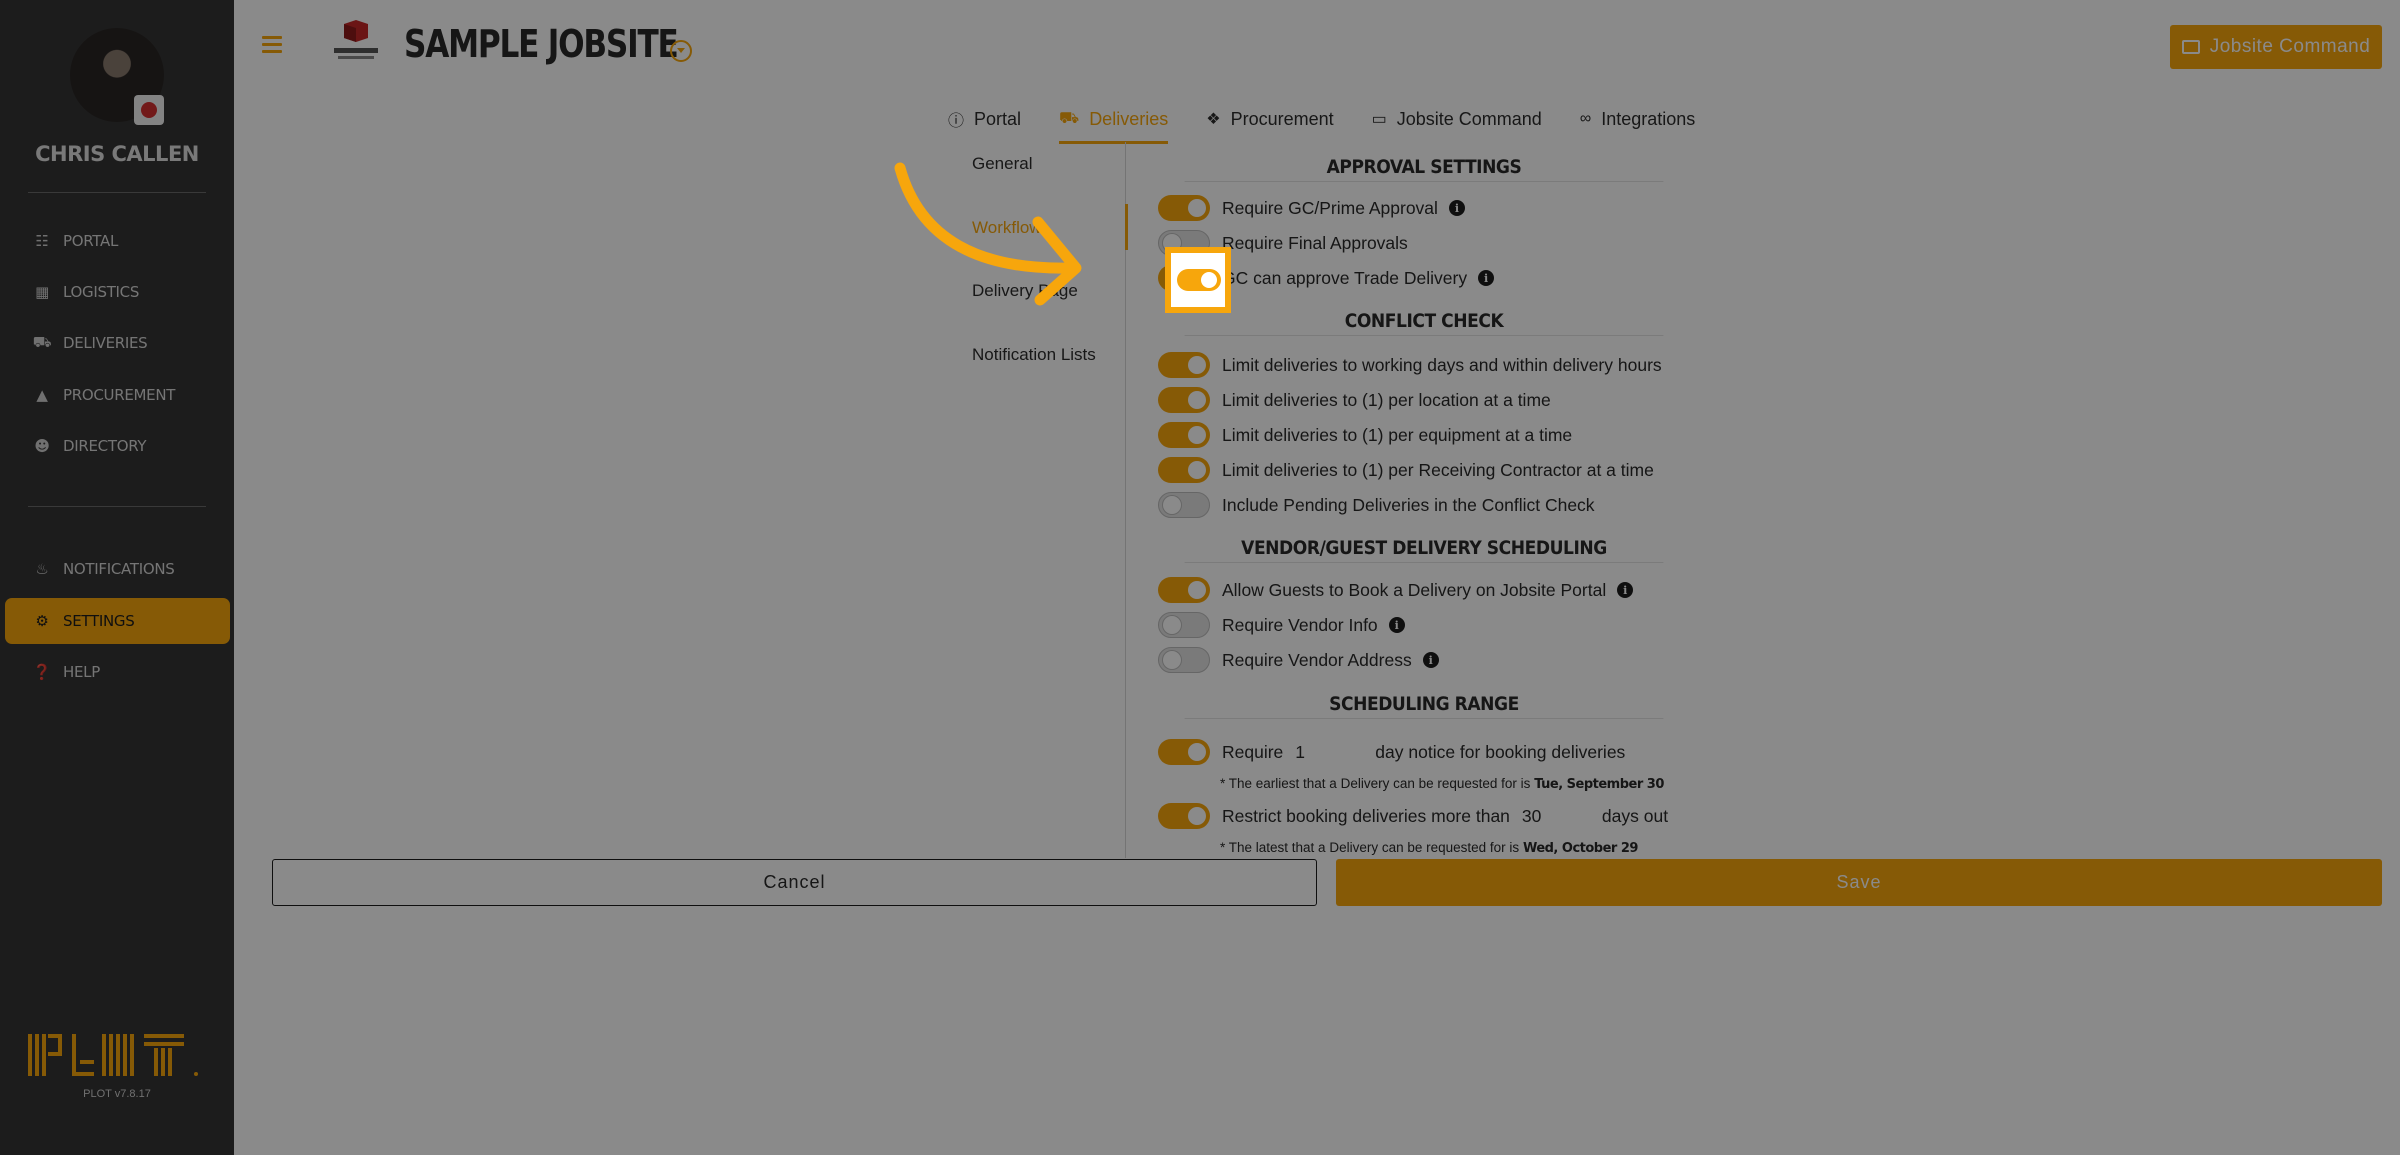 Image resolution: width=2400 pixels, height=1155 pixels. I want to click on users-icon: ☻, so click(42, 446).